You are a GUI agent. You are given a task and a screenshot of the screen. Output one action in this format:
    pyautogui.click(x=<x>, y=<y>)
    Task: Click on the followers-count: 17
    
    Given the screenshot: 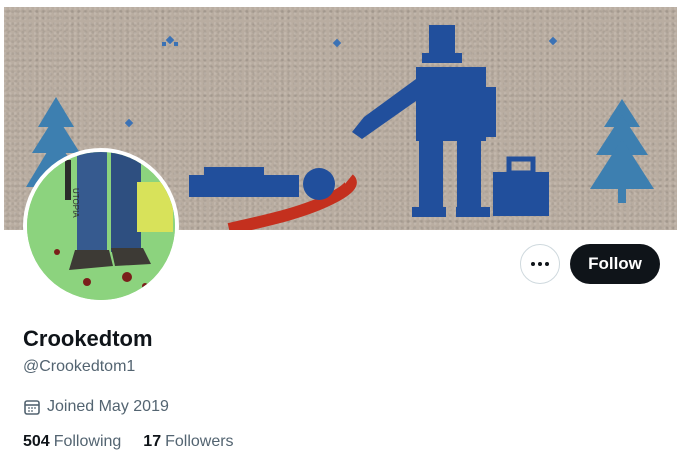 What is the action you would take?
    pyautogui.click(x=152, y=441)
    